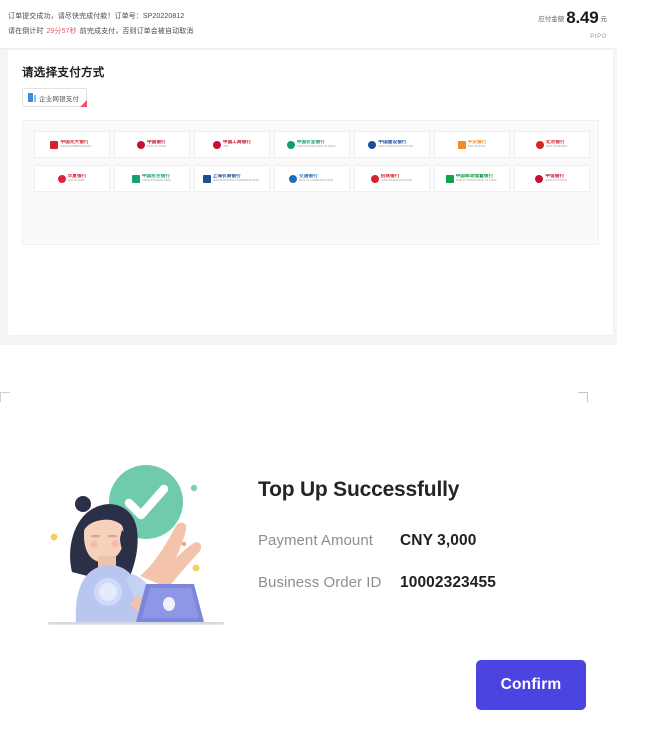  I want to click on success-title: Top Up Successfully, so click(359, 489).